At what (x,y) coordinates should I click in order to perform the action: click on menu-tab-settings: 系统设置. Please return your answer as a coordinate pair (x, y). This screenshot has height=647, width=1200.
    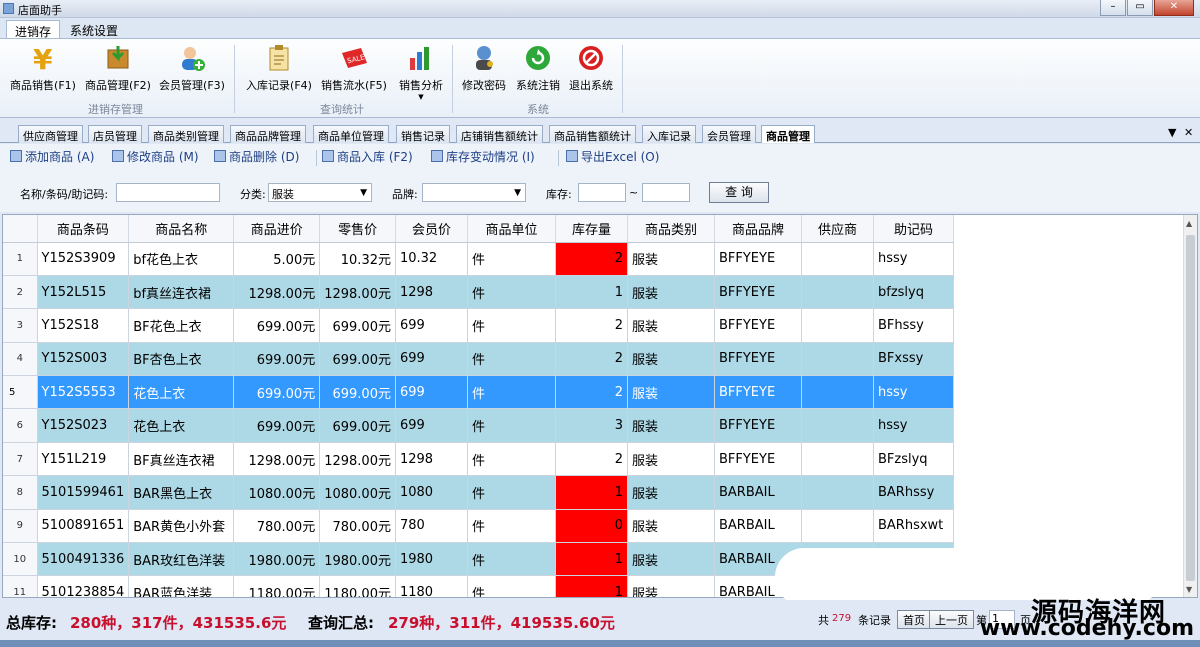
    Looking at the image, I should click on (94, 29).